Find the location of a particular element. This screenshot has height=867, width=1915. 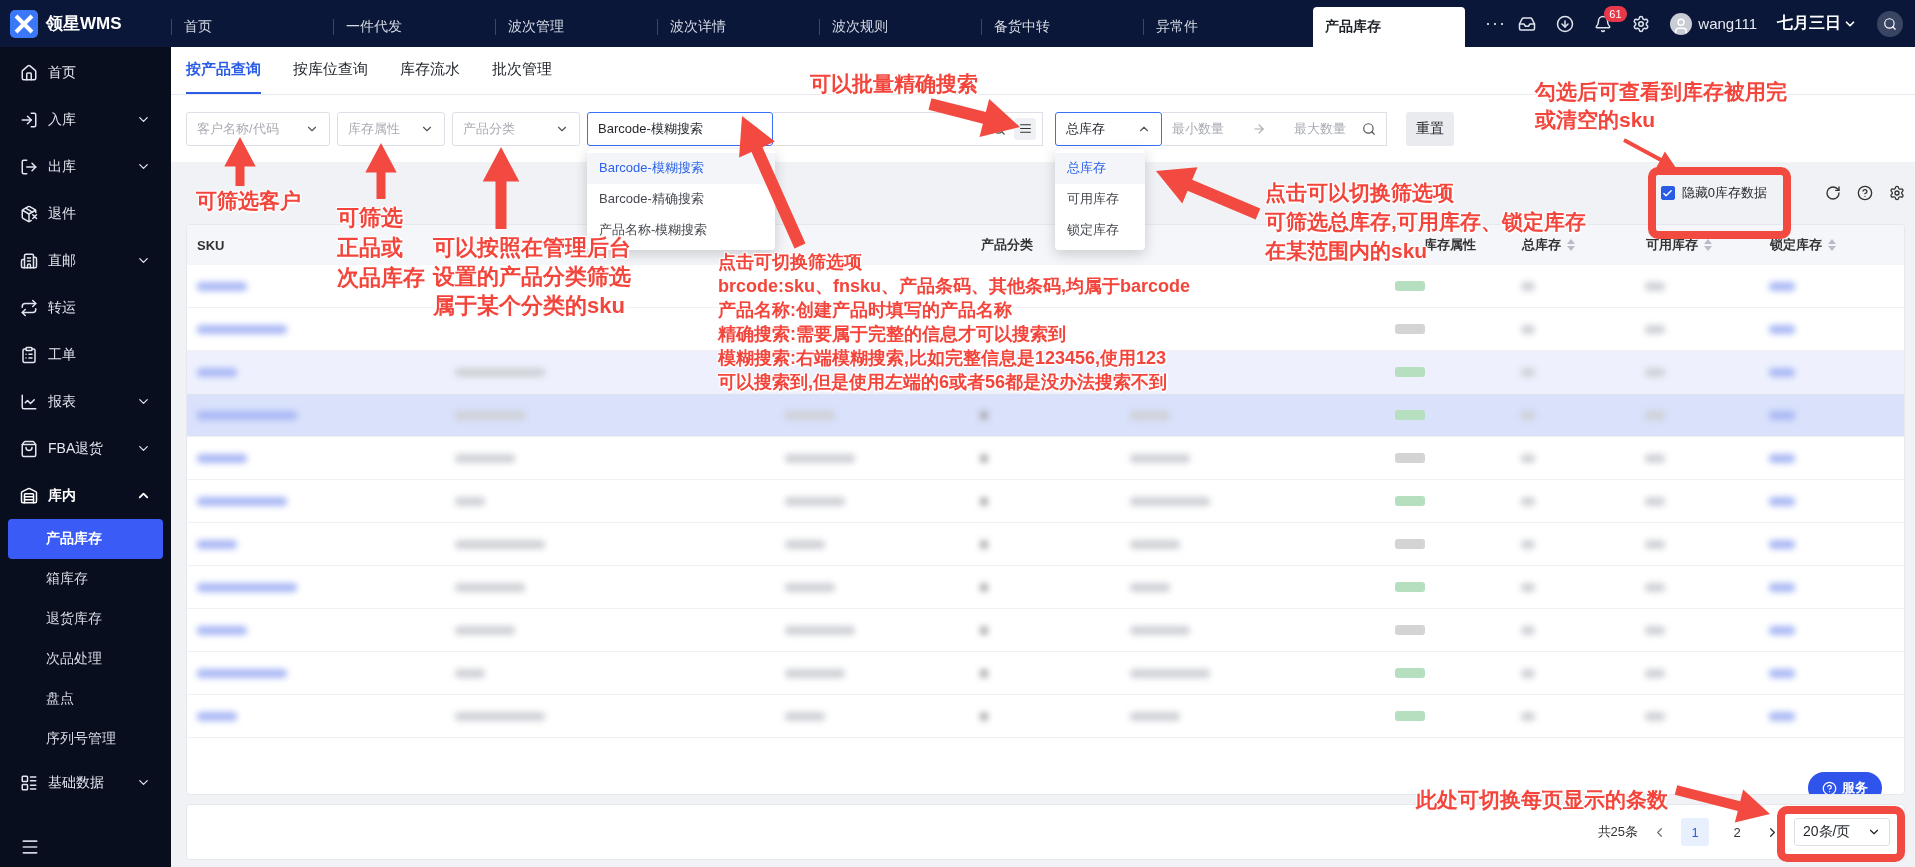

nav-tab: 一件代发 is located at coordinates (414, 27).